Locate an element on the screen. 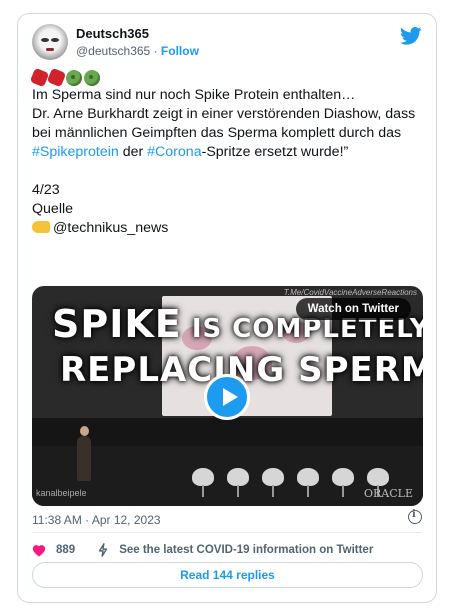  tweet-text-part: der is located at coordinates (133, 152).